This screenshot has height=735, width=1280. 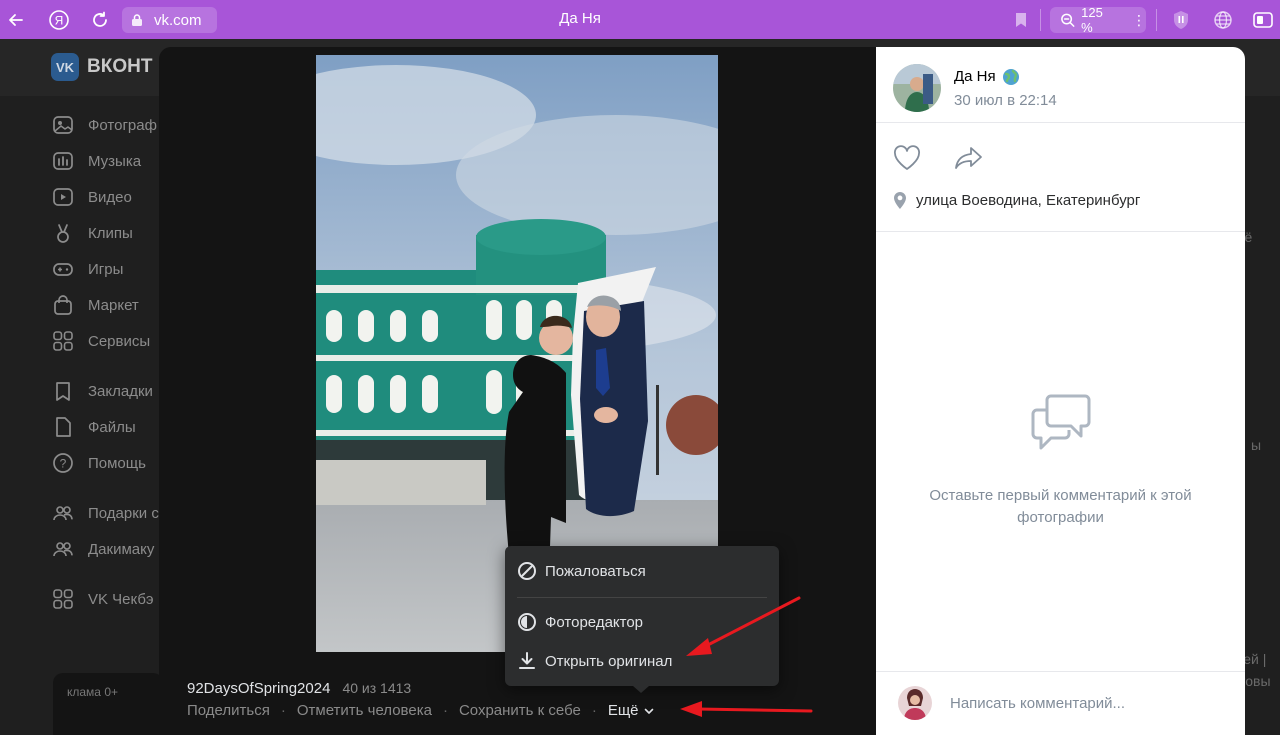 I want to click on help-icon: ?, so click(x=63, y=463).